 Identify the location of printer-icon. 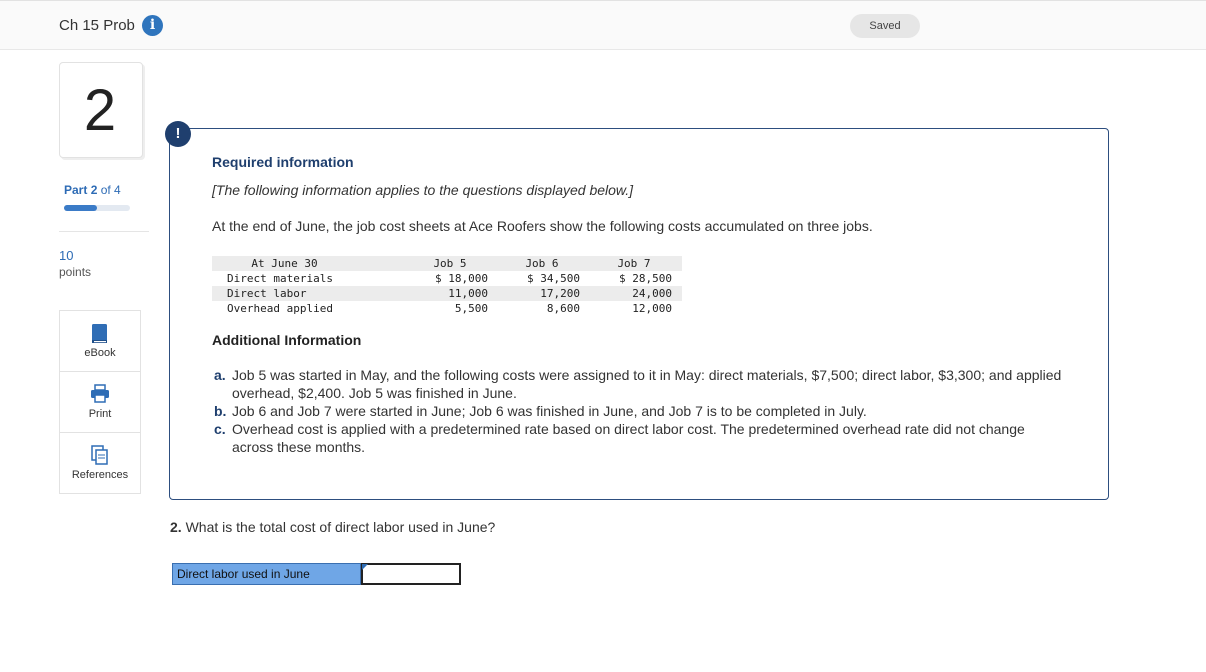
(100, 393).